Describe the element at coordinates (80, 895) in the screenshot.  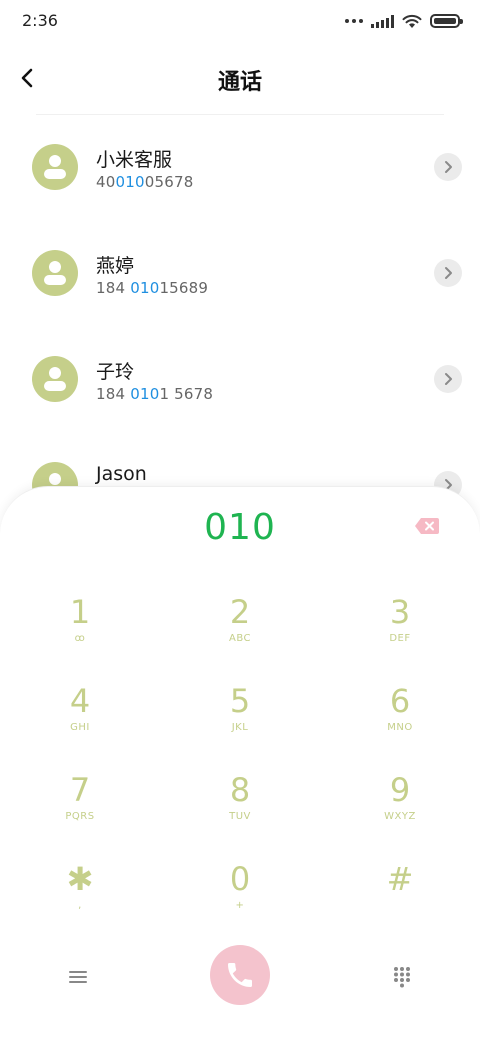
I see `key-star: ✱ ,` at that location.